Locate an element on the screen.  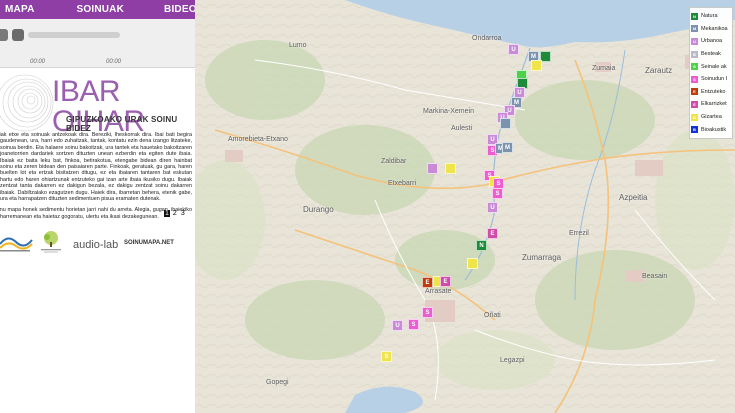
stop-button is located at coordinates (18, 35).